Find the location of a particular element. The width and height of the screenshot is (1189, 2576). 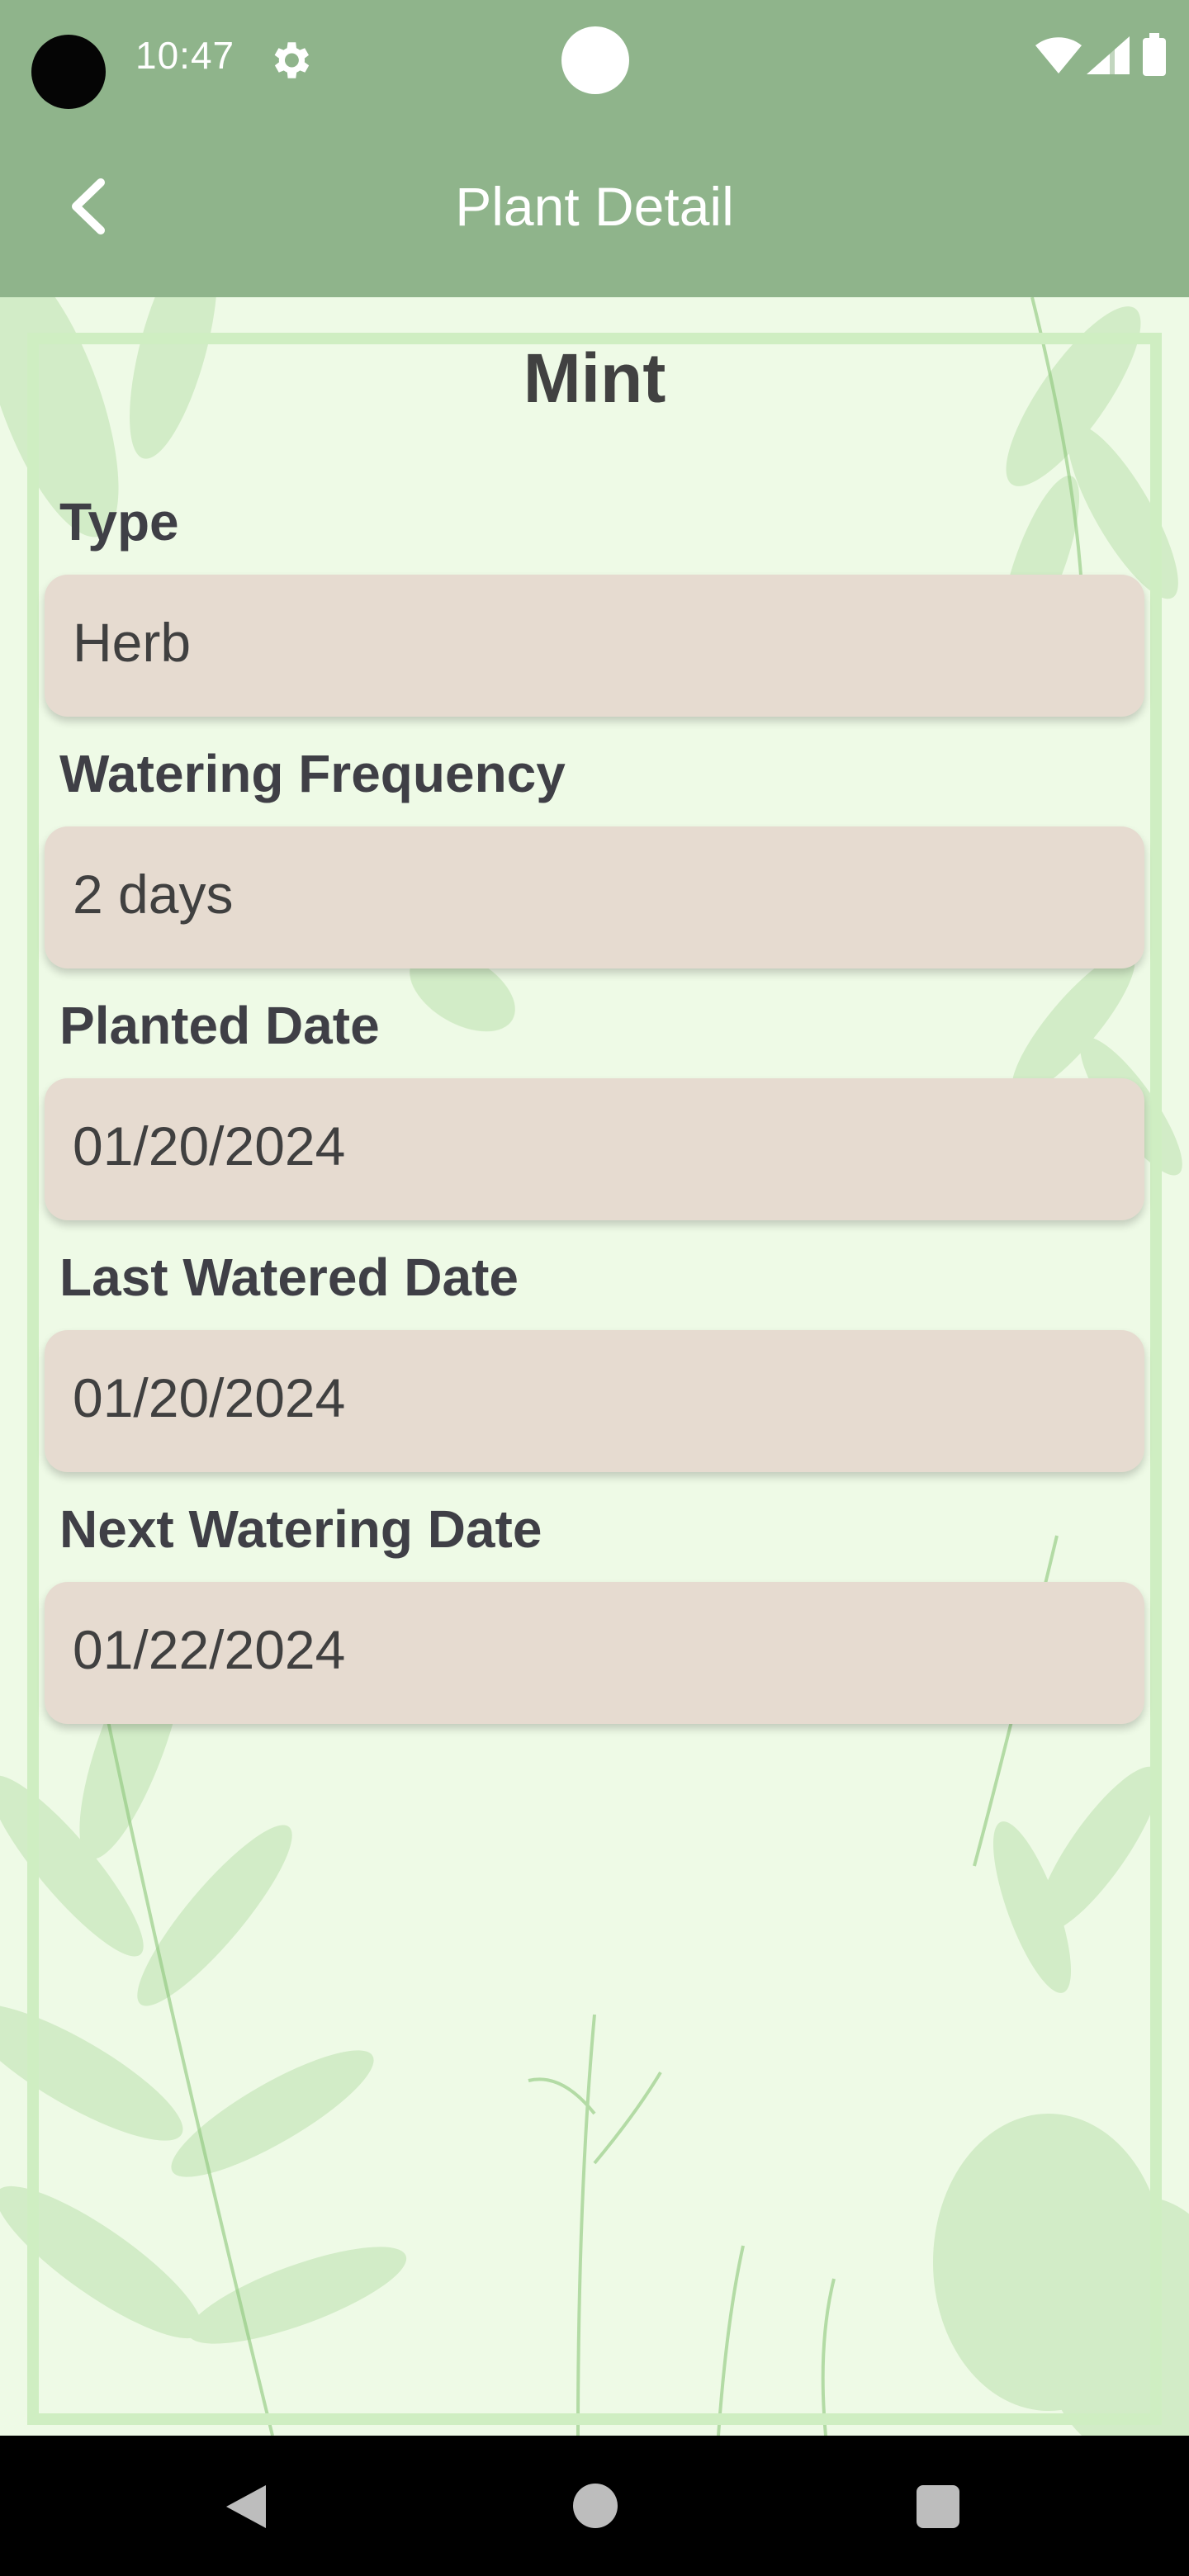

planted-date-field: 01/20/2024 is located at coordinates (594, 1149).